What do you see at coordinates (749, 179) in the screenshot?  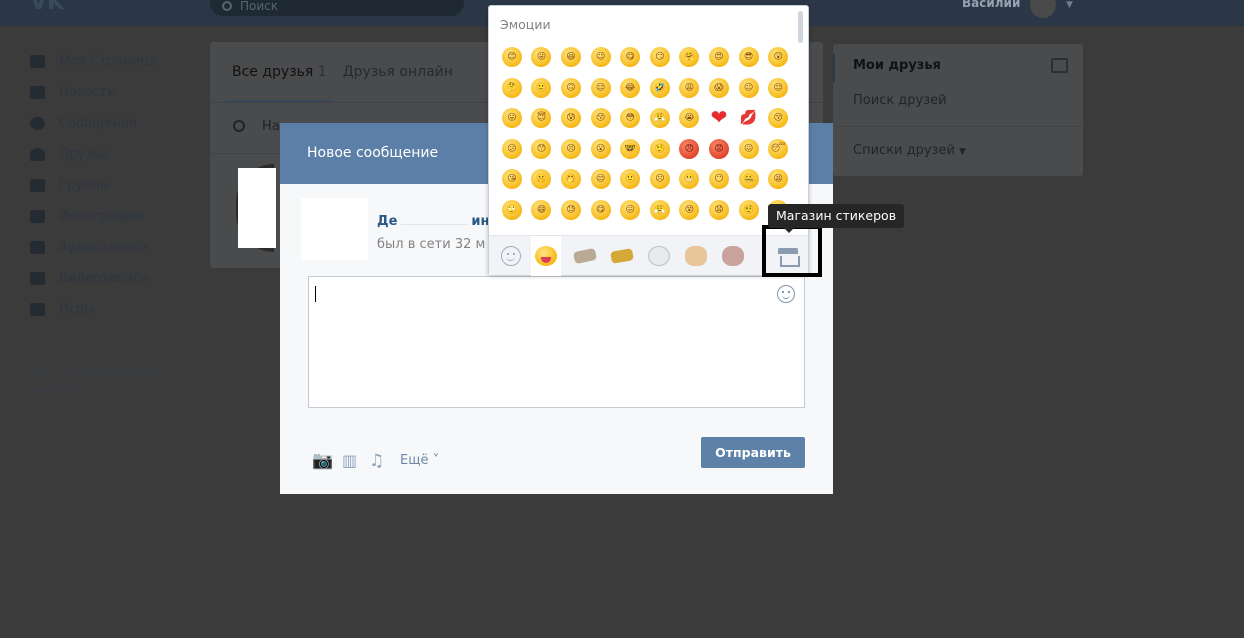 I see `emoji-item: 🤐` at bounding box center [749, 179].